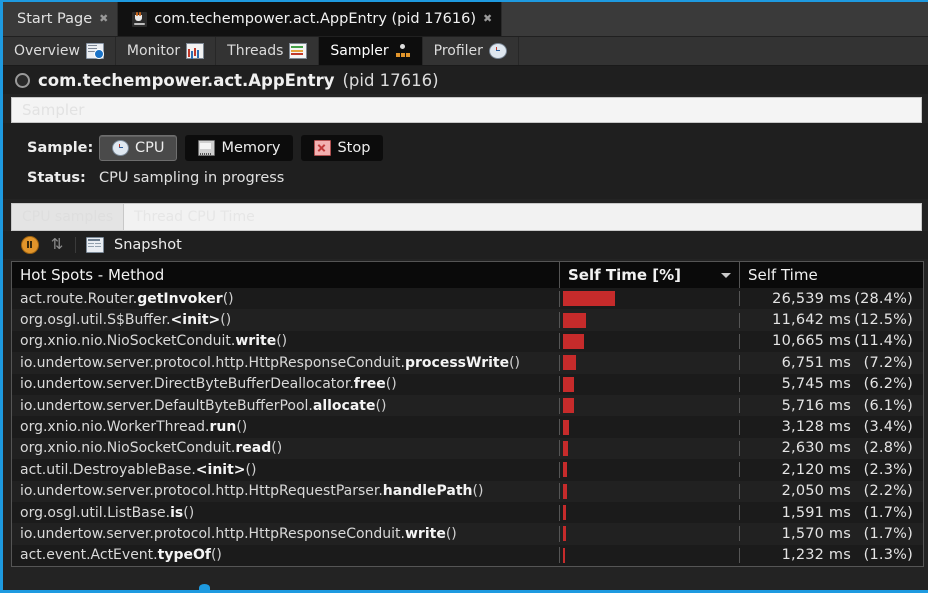  I want to click on doc-tab-label: com.techempower.act.AppEntry (pid 17616), so click(315, 19).